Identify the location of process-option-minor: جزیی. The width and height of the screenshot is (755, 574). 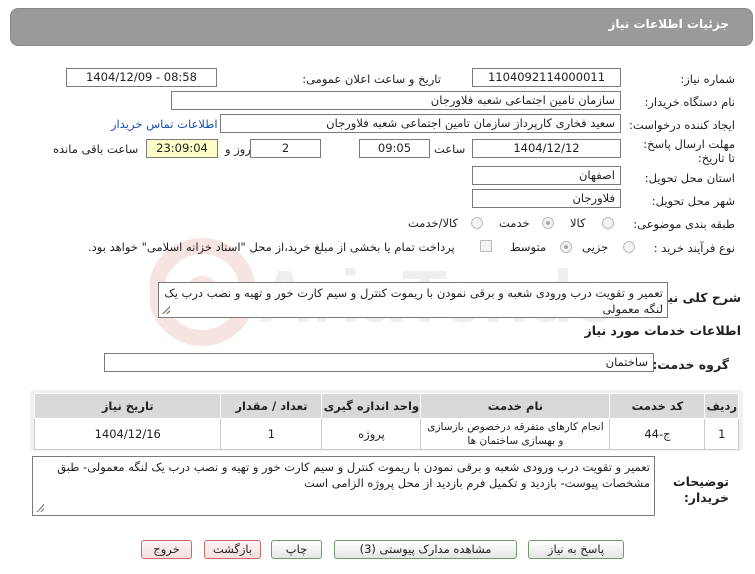
(595, 247).